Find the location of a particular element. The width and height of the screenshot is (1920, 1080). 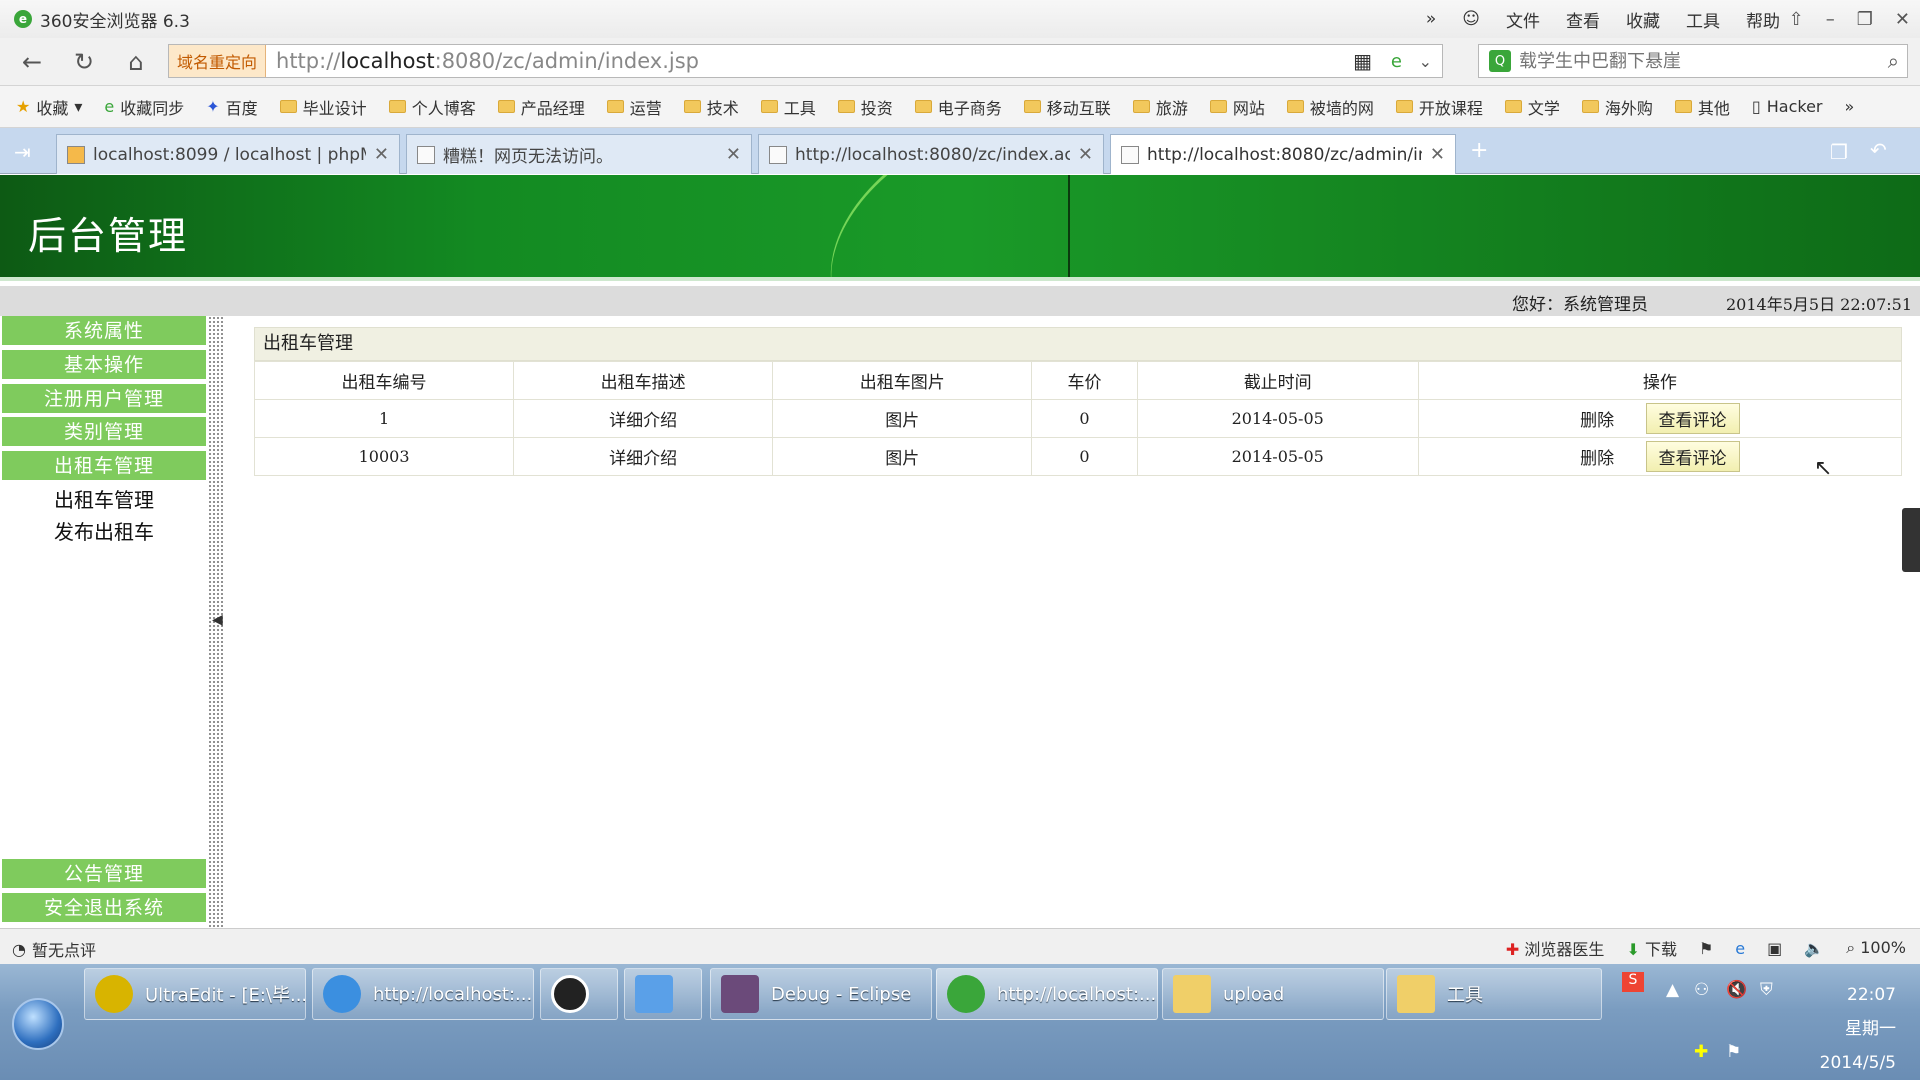

bookmark-folder: 技术 is located at coordinates (711, 107).